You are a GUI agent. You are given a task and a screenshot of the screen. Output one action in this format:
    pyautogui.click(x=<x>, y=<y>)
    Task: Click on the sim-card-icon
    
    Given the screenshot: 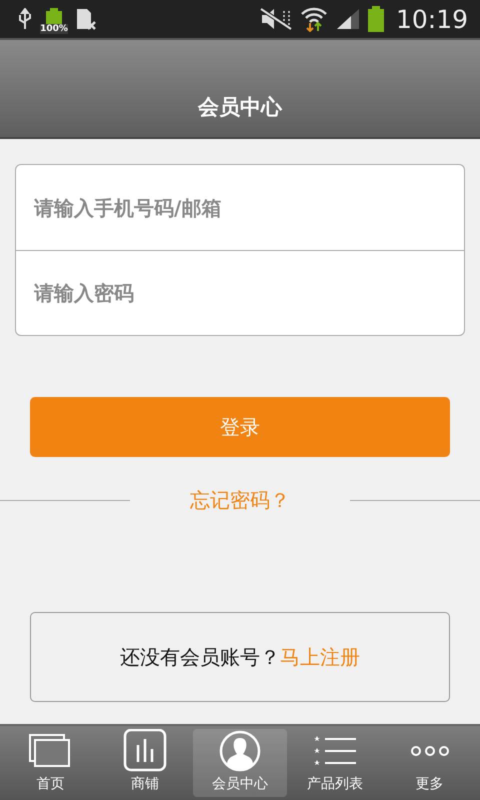 What is the action you would take?
    pyautogui.click(x=86, y=19)
    